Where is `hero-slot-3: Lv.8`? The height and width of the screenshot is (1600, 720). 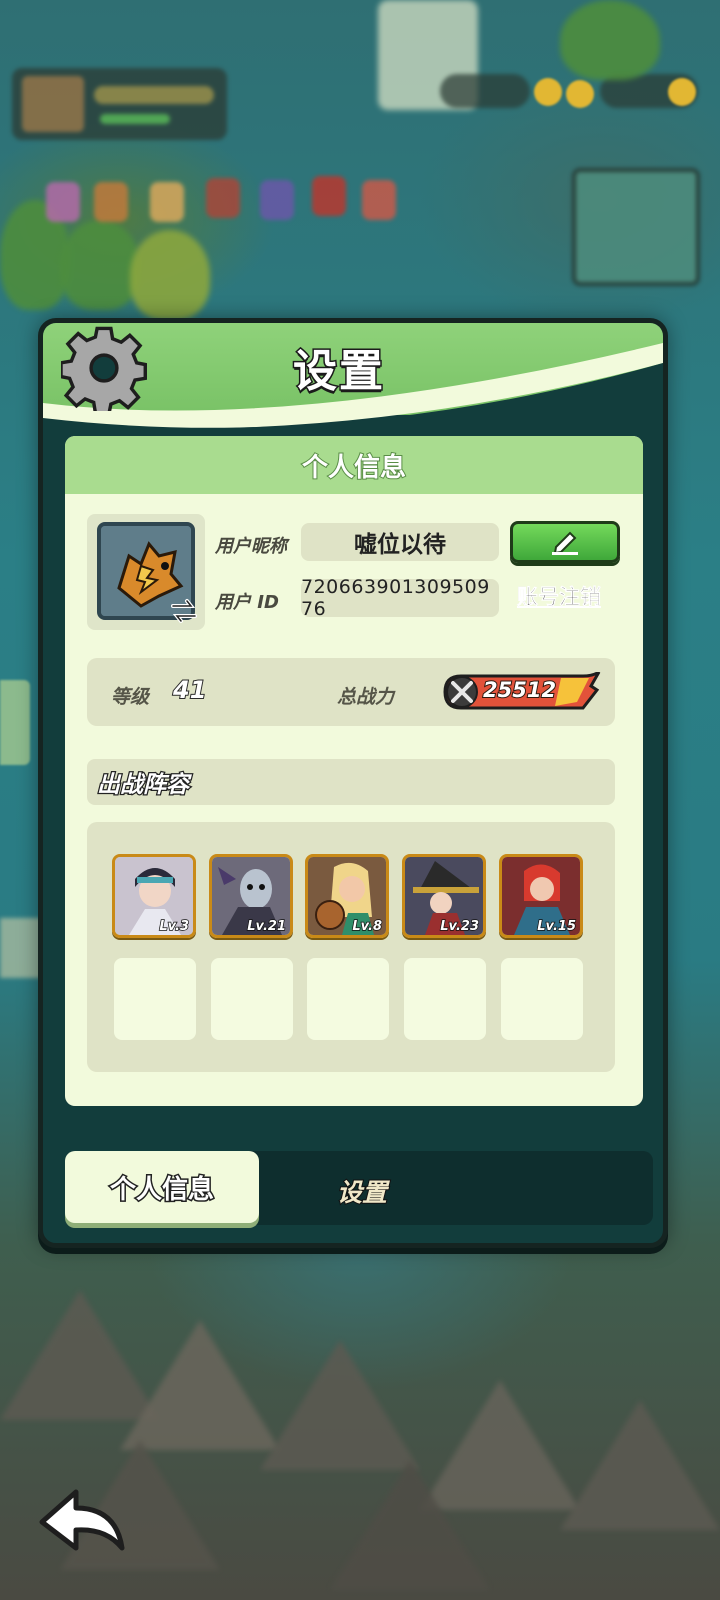
hero-slot-3: Lv.8 is located at coordinates (347, 896).